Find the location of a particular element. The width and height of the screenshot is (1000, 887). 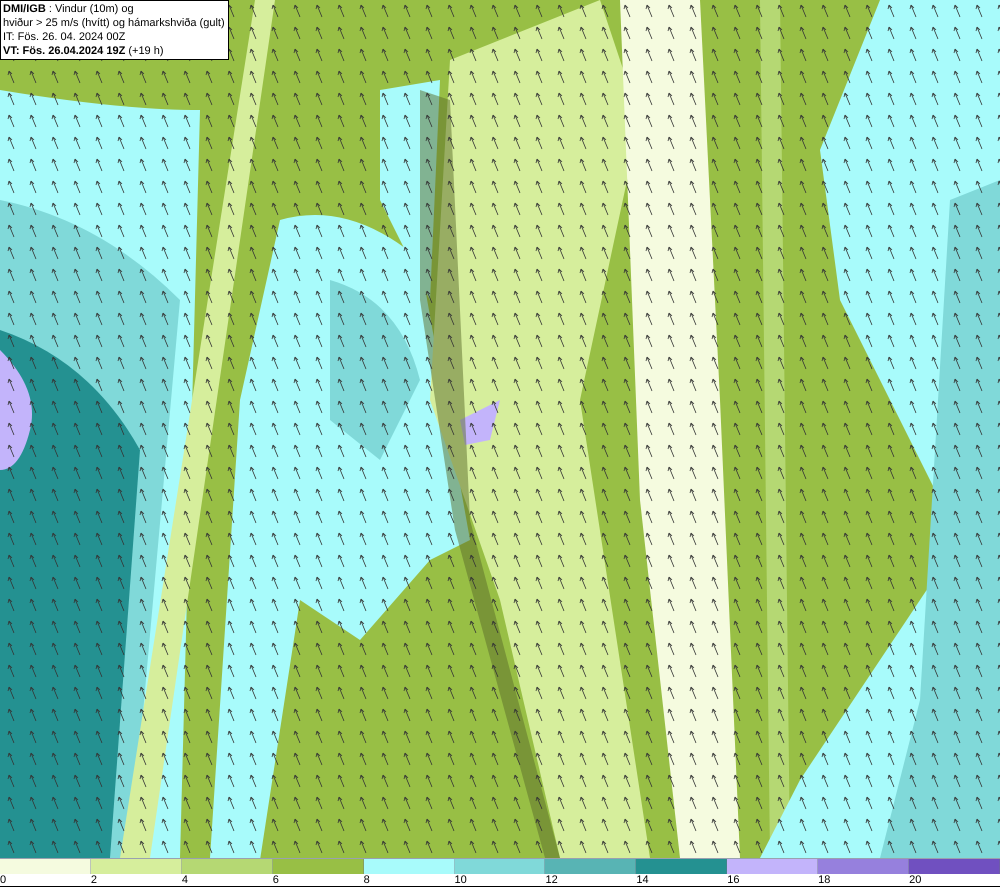

title-text: DMI/IGB : Vindur (10m) og is located at coordinates (69, 9).